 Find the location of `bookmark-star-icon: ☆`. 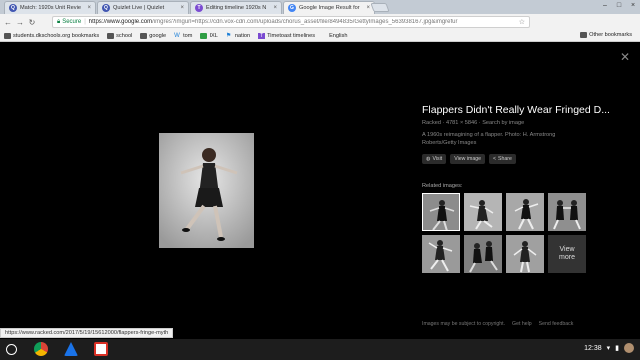

bookmark-star-icon: ☆ is located at coordinates (522, 22).